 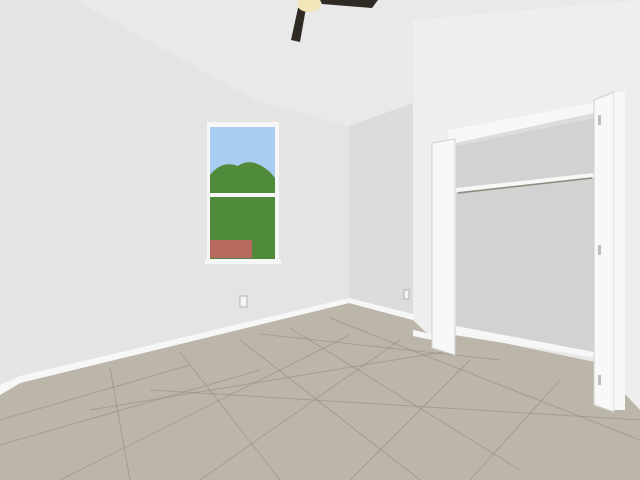 I want to click on back-wall, so click(x=381, y=211).